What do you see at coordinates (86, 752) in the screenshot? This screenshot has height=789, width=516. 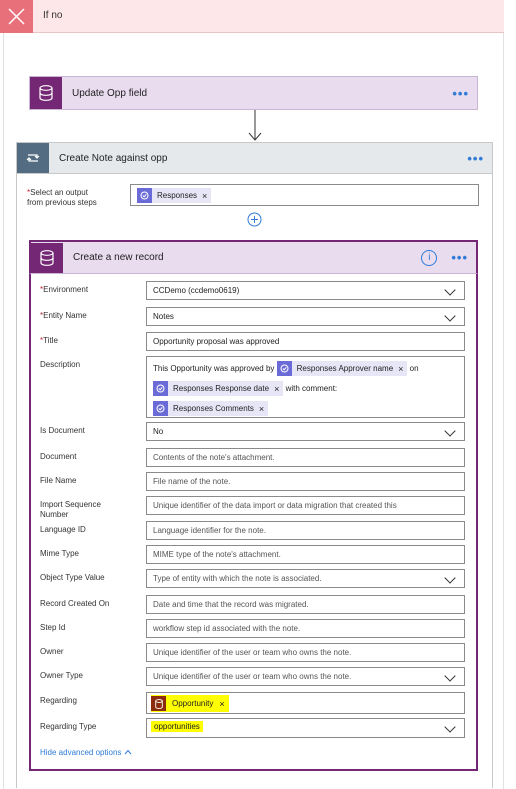 I see `hide-advanced-options-link: Hide advanced options` at bounding box center [86, 752].